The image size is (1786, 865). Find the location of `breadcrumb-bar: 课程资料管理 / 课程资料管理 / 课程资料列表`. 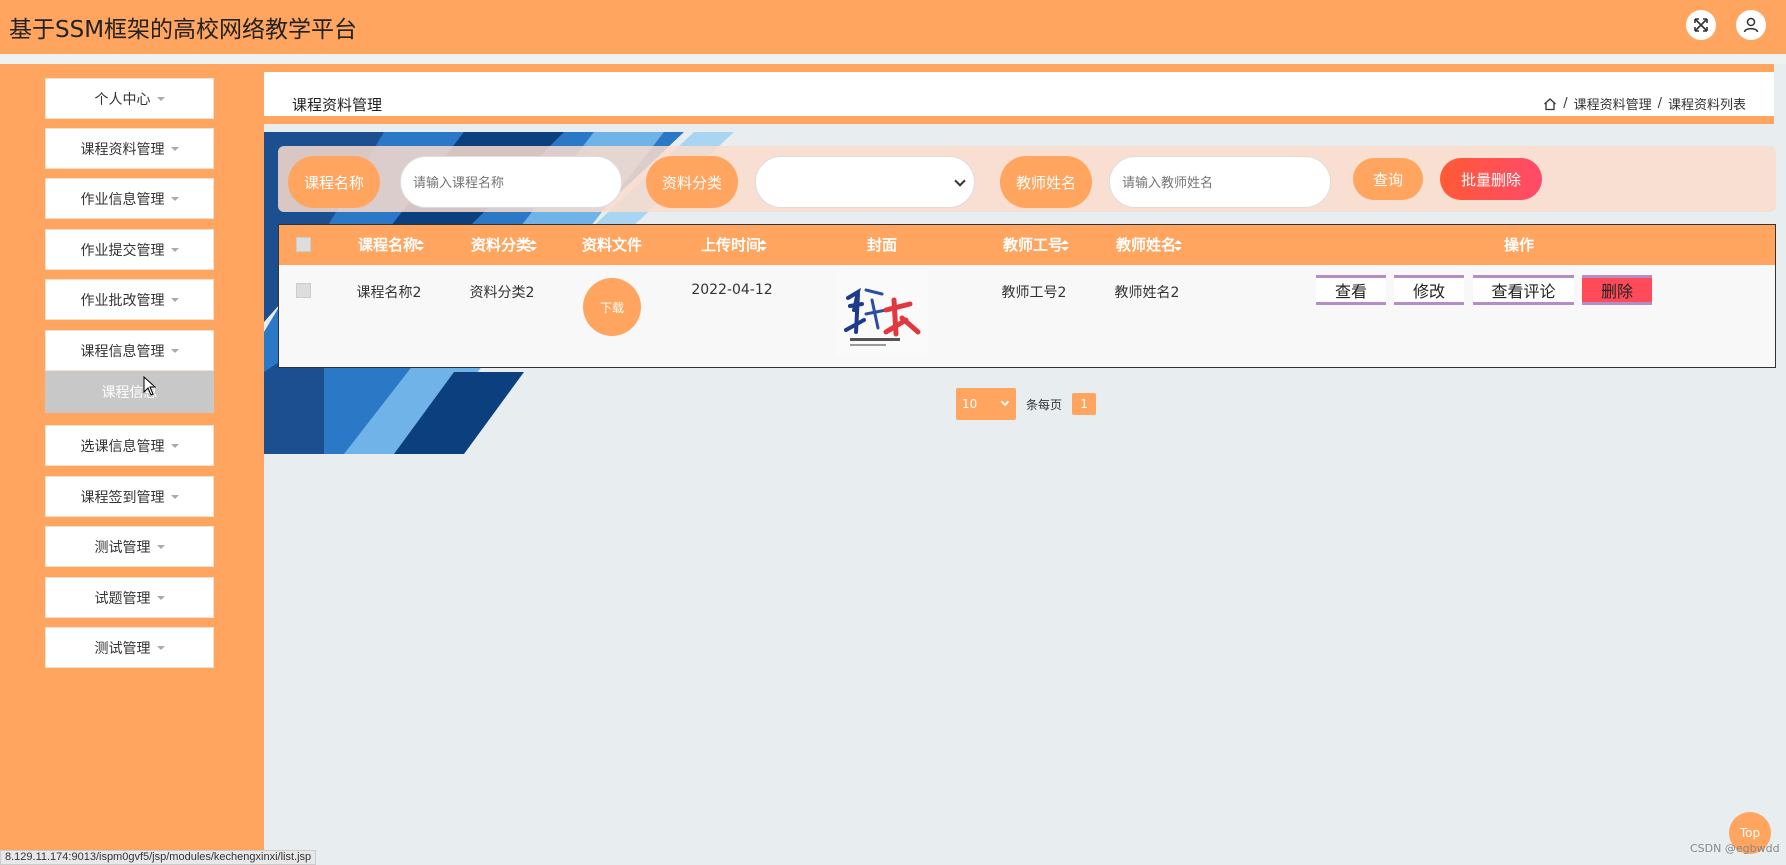

breadcrumb-bar: 课程资料管理 / 课程资料管理 / 课程资料列表 is located at coordinates (1019, 94).